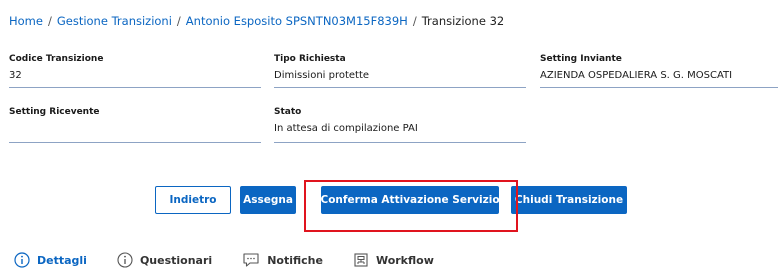 The width and height of the screenshot is (778, 271). Describe the element at coordinates (581, 59) in the screenshot. I see `setting-inviante-label: Setting Inviante` at that location.